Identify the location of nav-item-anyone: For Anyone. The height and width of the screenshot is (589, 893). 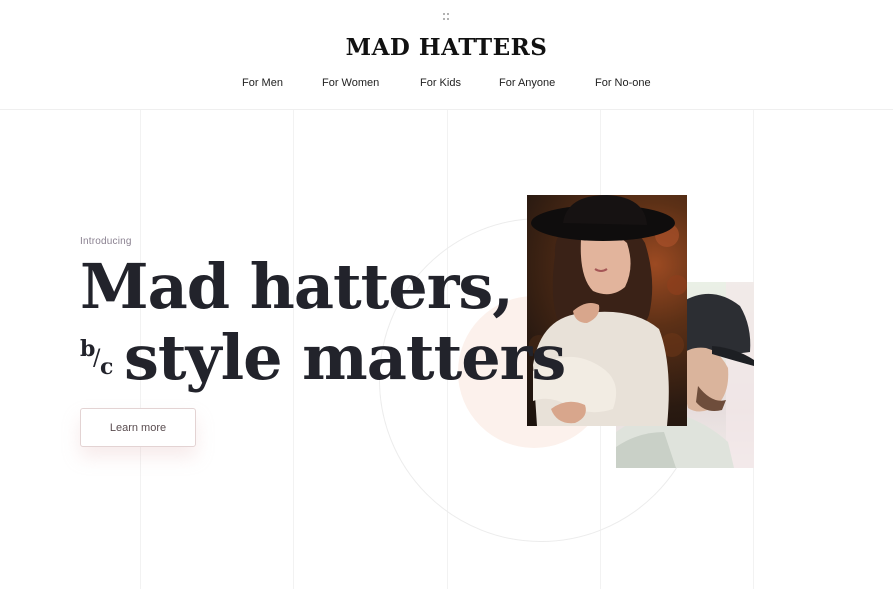
(527, 83).